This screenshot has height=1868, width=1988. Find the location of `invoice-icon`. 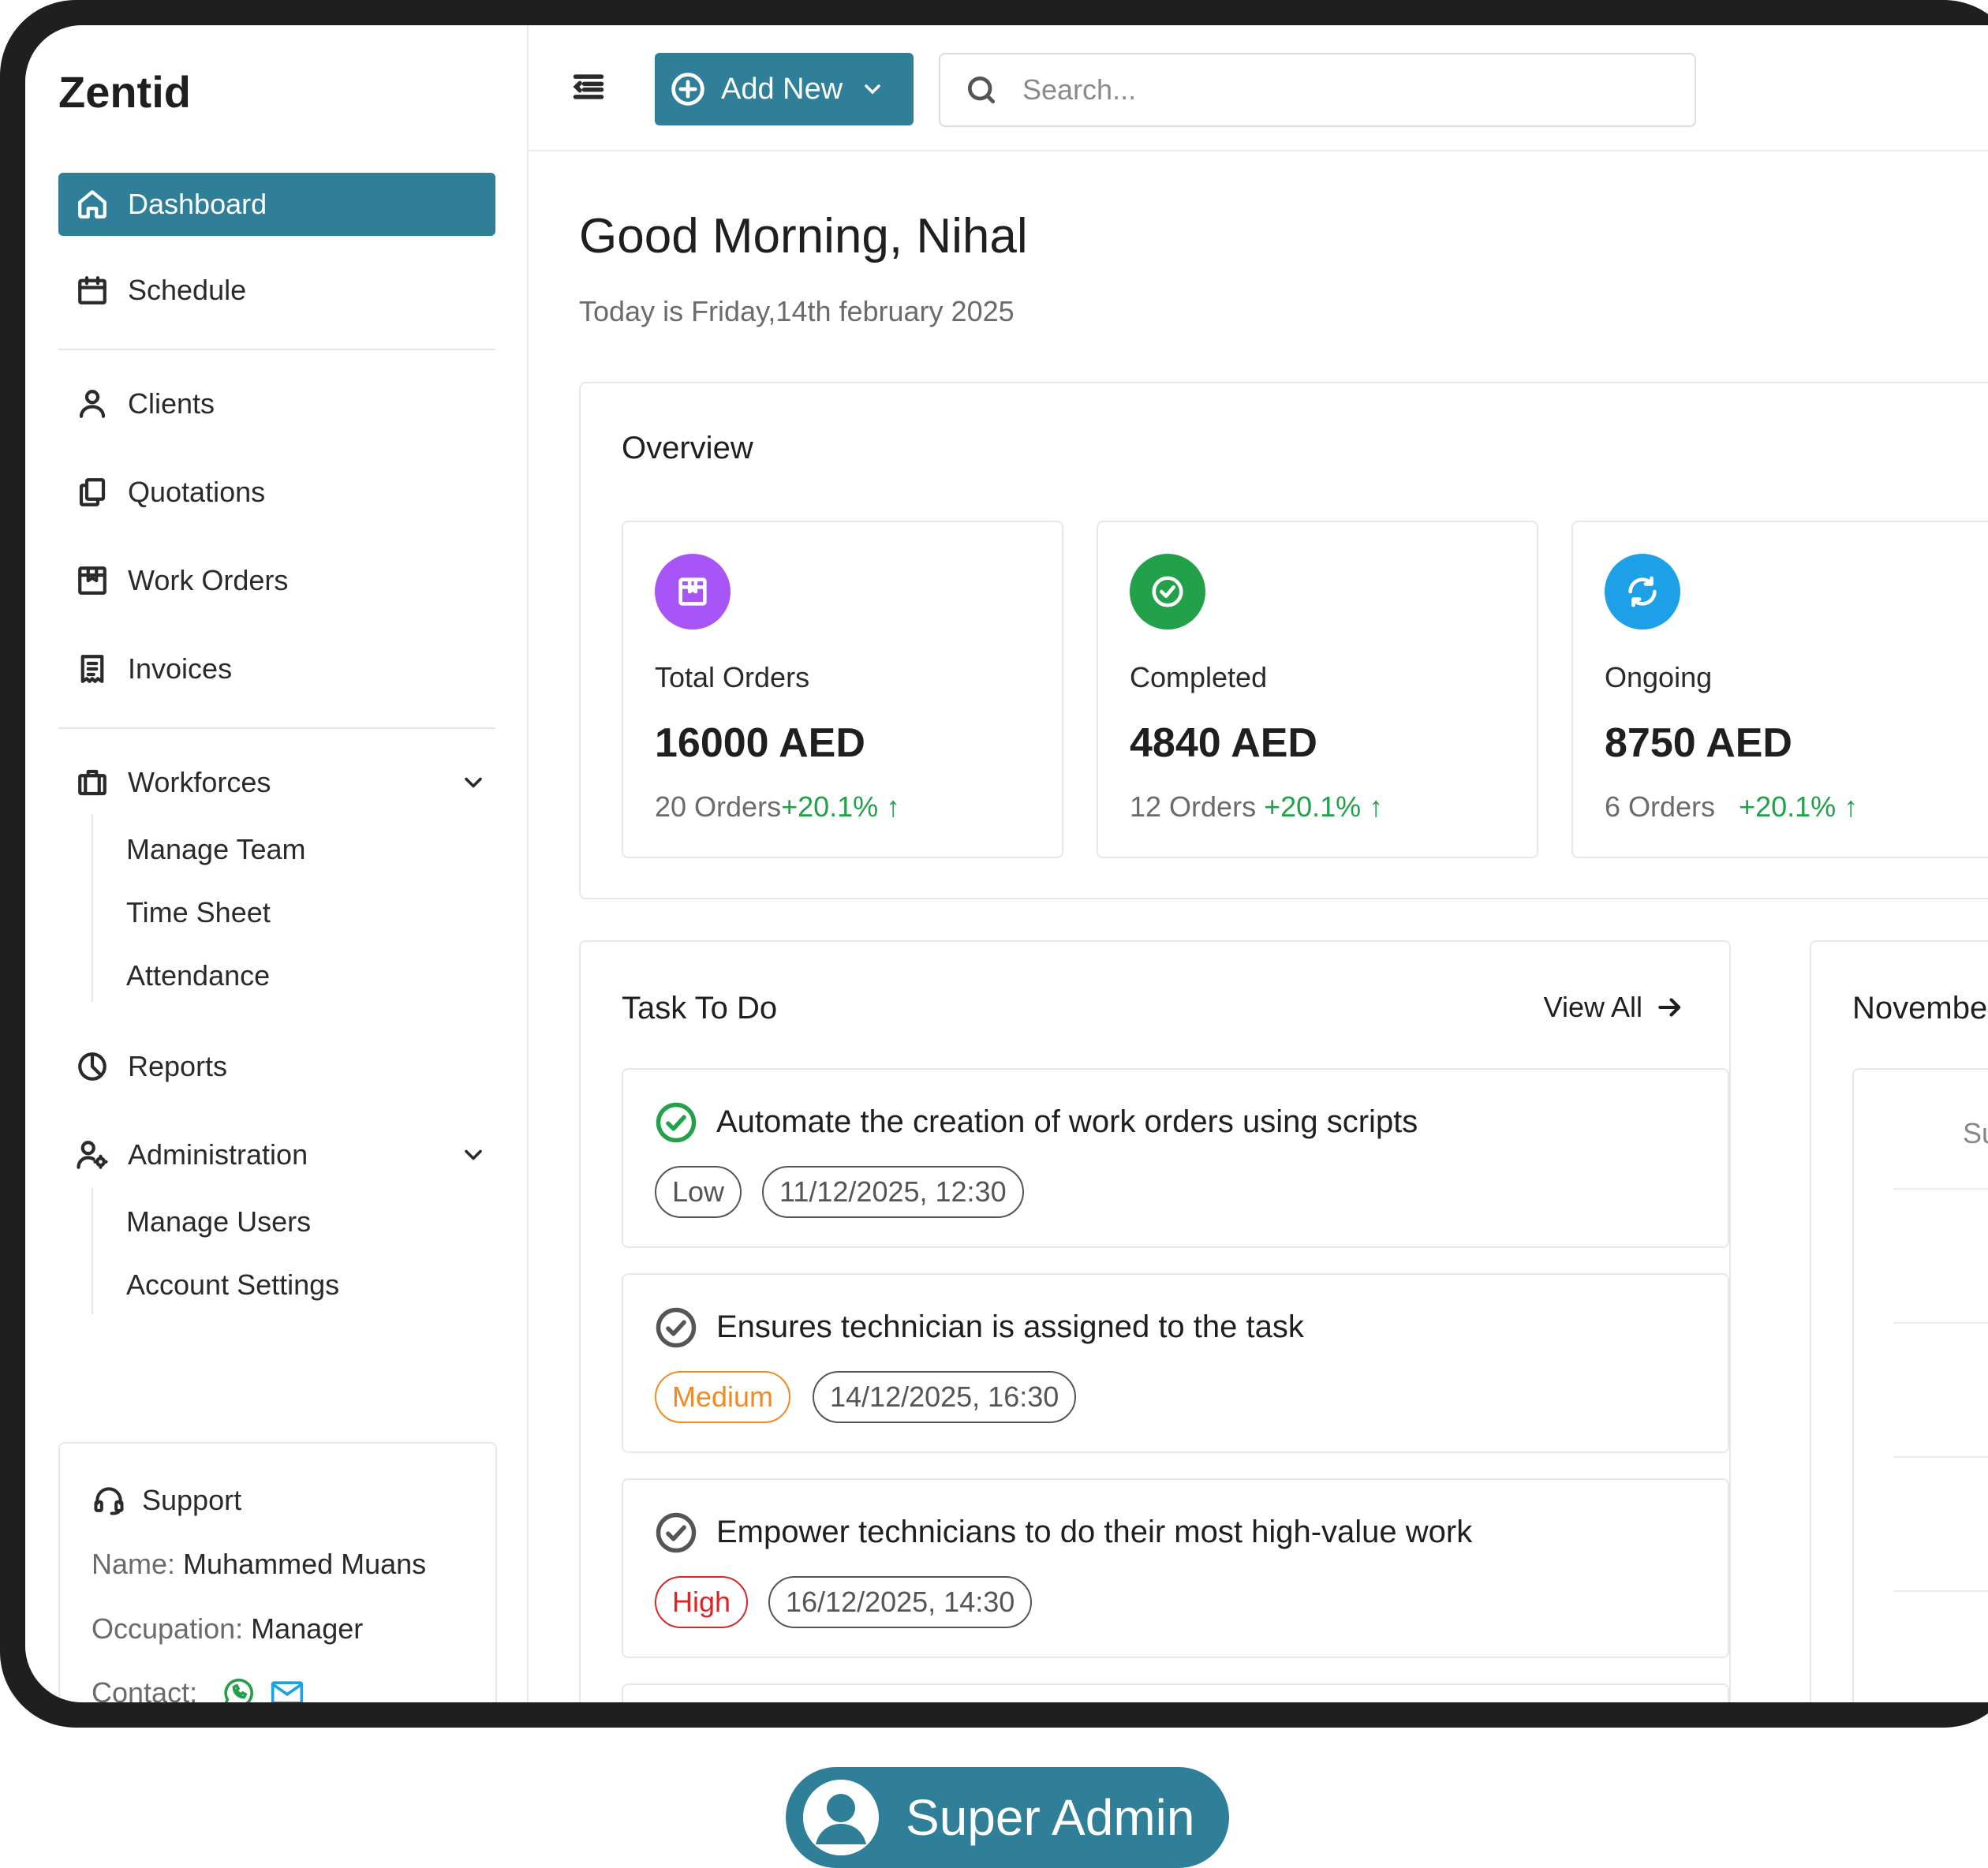

invoice-icon is located at coordinates (92, 669).